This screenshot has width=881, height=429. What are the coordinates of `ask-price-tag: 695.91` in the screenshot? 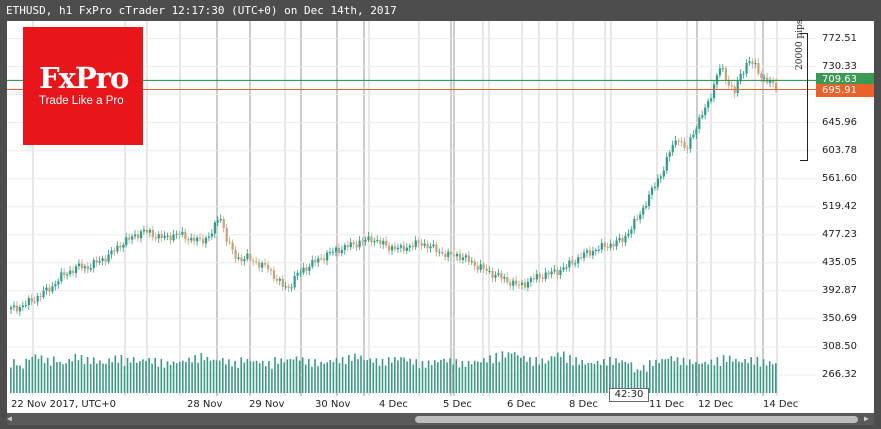 It's located at (845, 91).